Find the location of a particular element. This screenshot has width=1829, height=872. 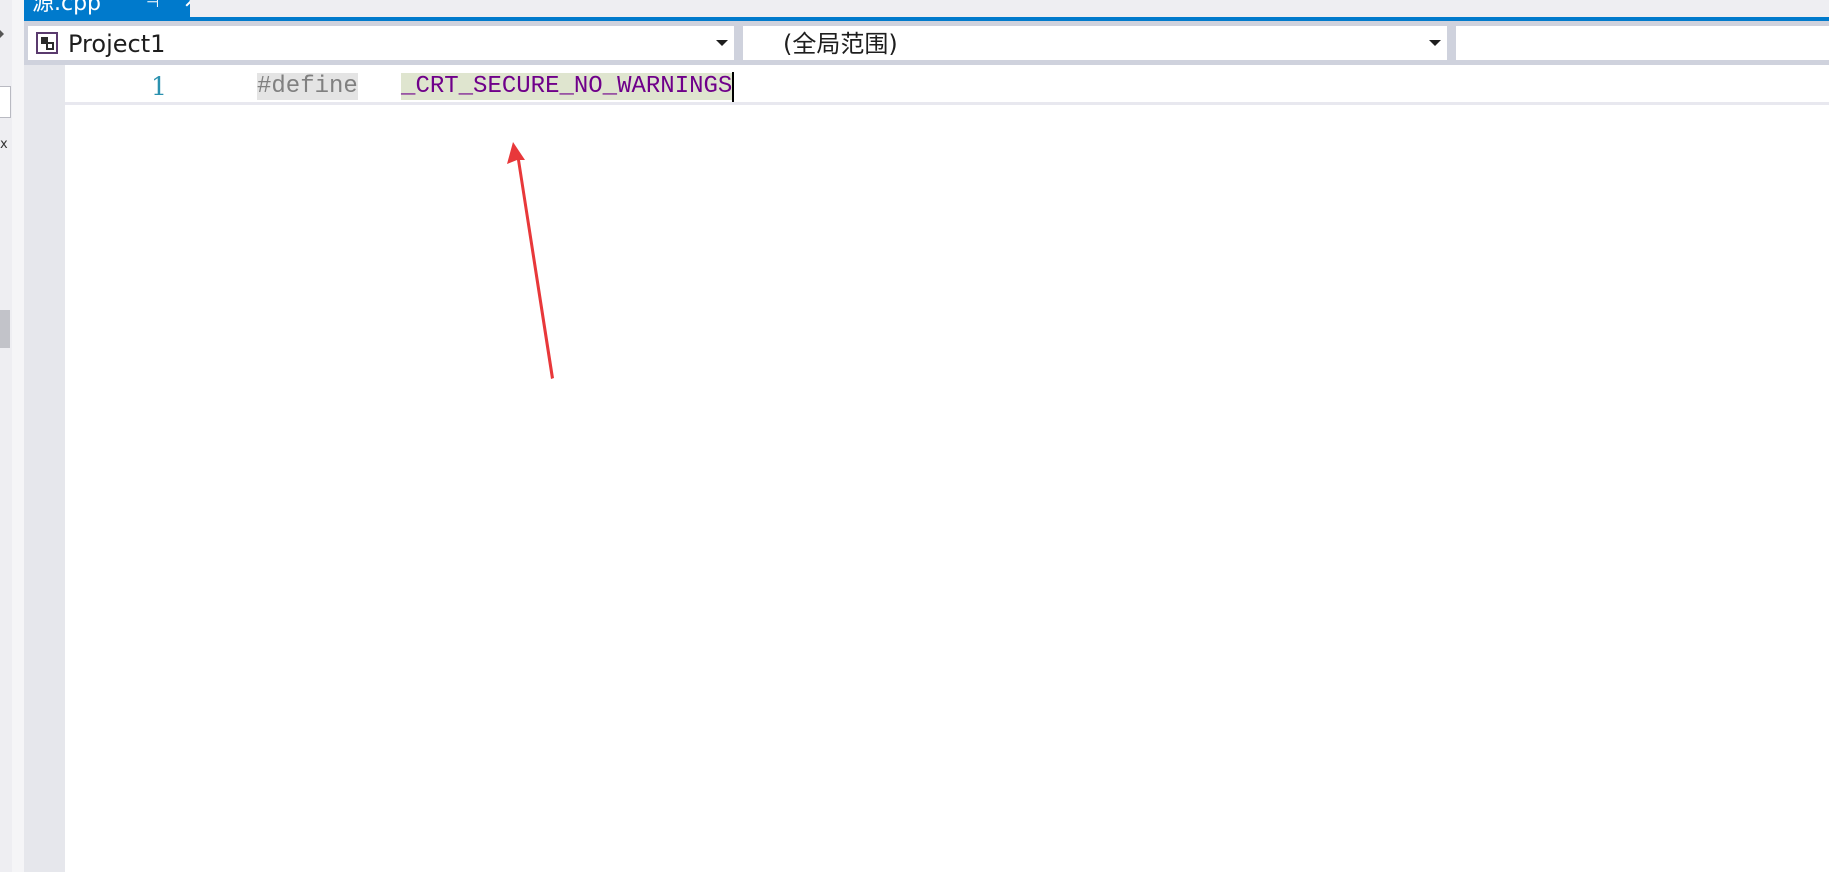

code-line: #define _CRT_SECURE_NO_WARNINGS is located at coordinates (496, 87).